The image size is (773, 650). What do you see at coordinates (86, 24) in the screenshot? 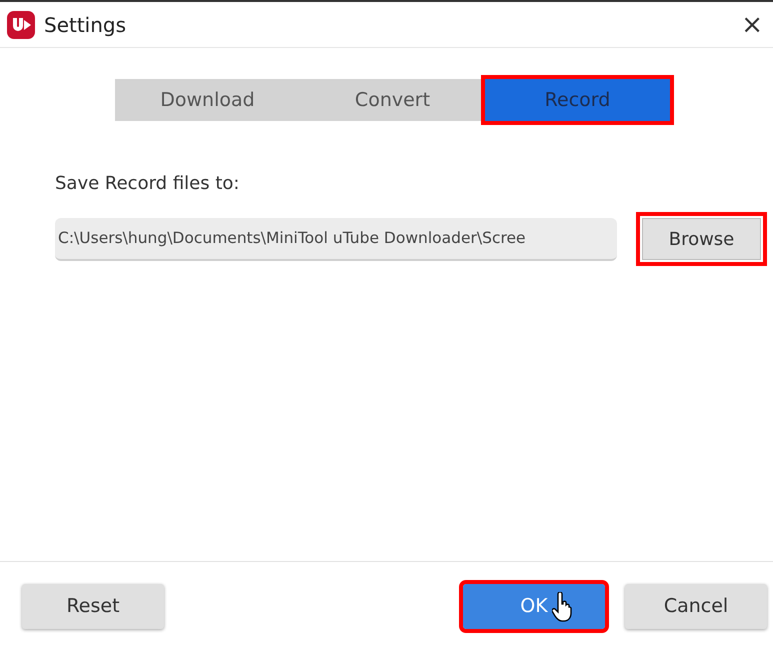
I see `window-title: Settings` at bounding box center [86, 24].